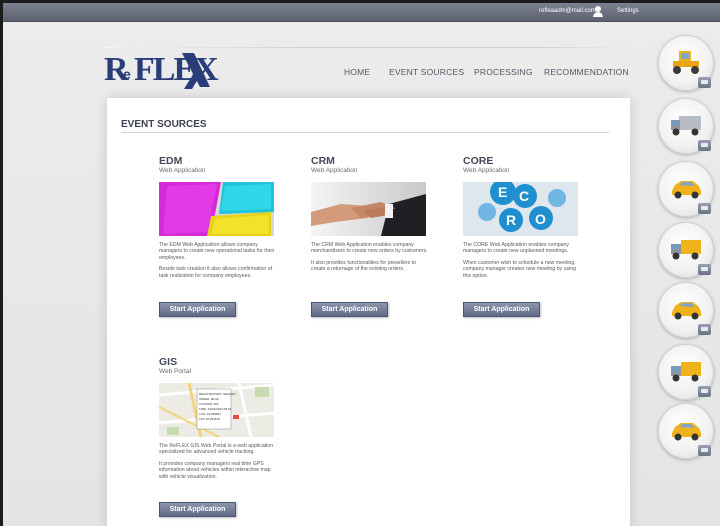 Image resolution: width=720 pixels, height=526 pixels. Describe the element at coordinates (524, 196) in the screenshot. I see `svg-text: C` at that location.